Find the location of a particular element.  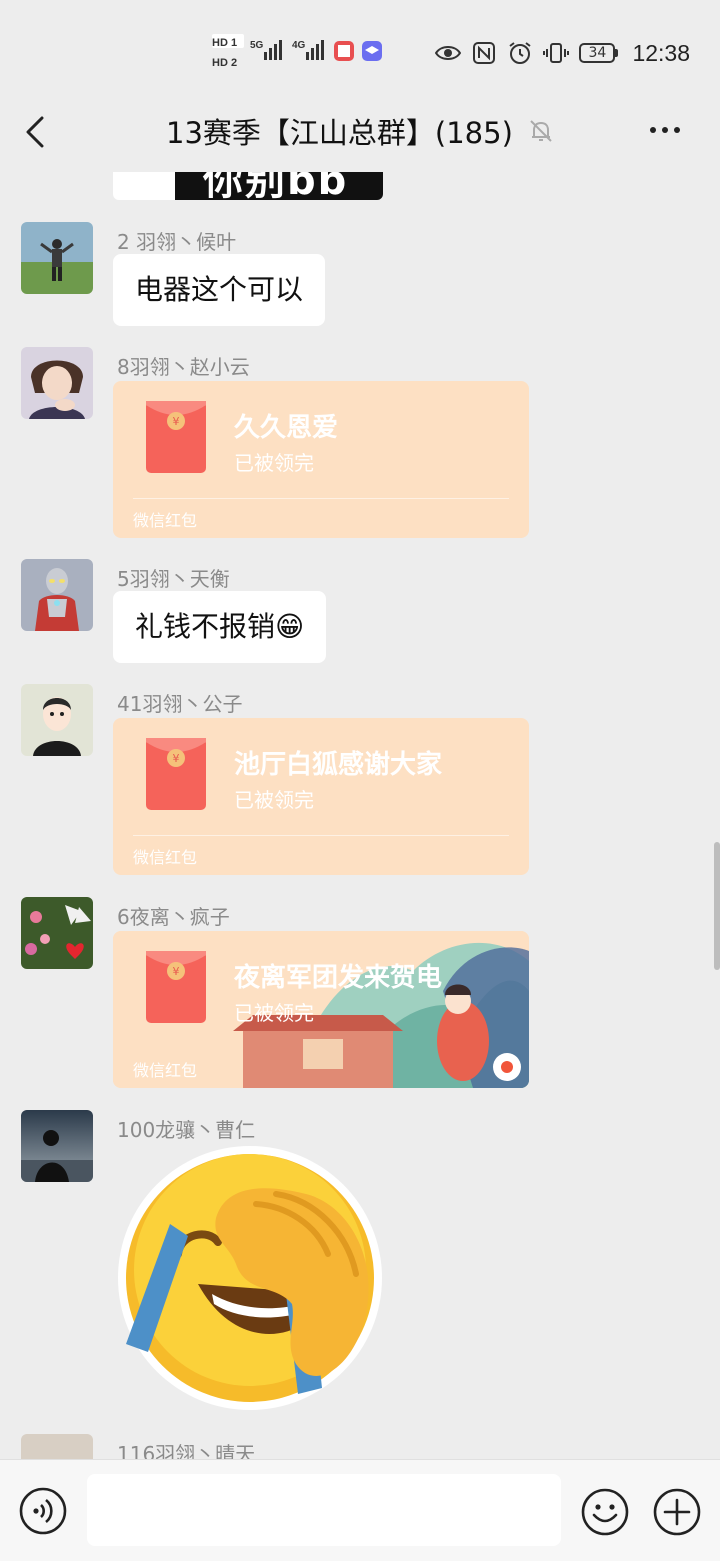

net2-label: 4G is located at coordinates (299, 45).